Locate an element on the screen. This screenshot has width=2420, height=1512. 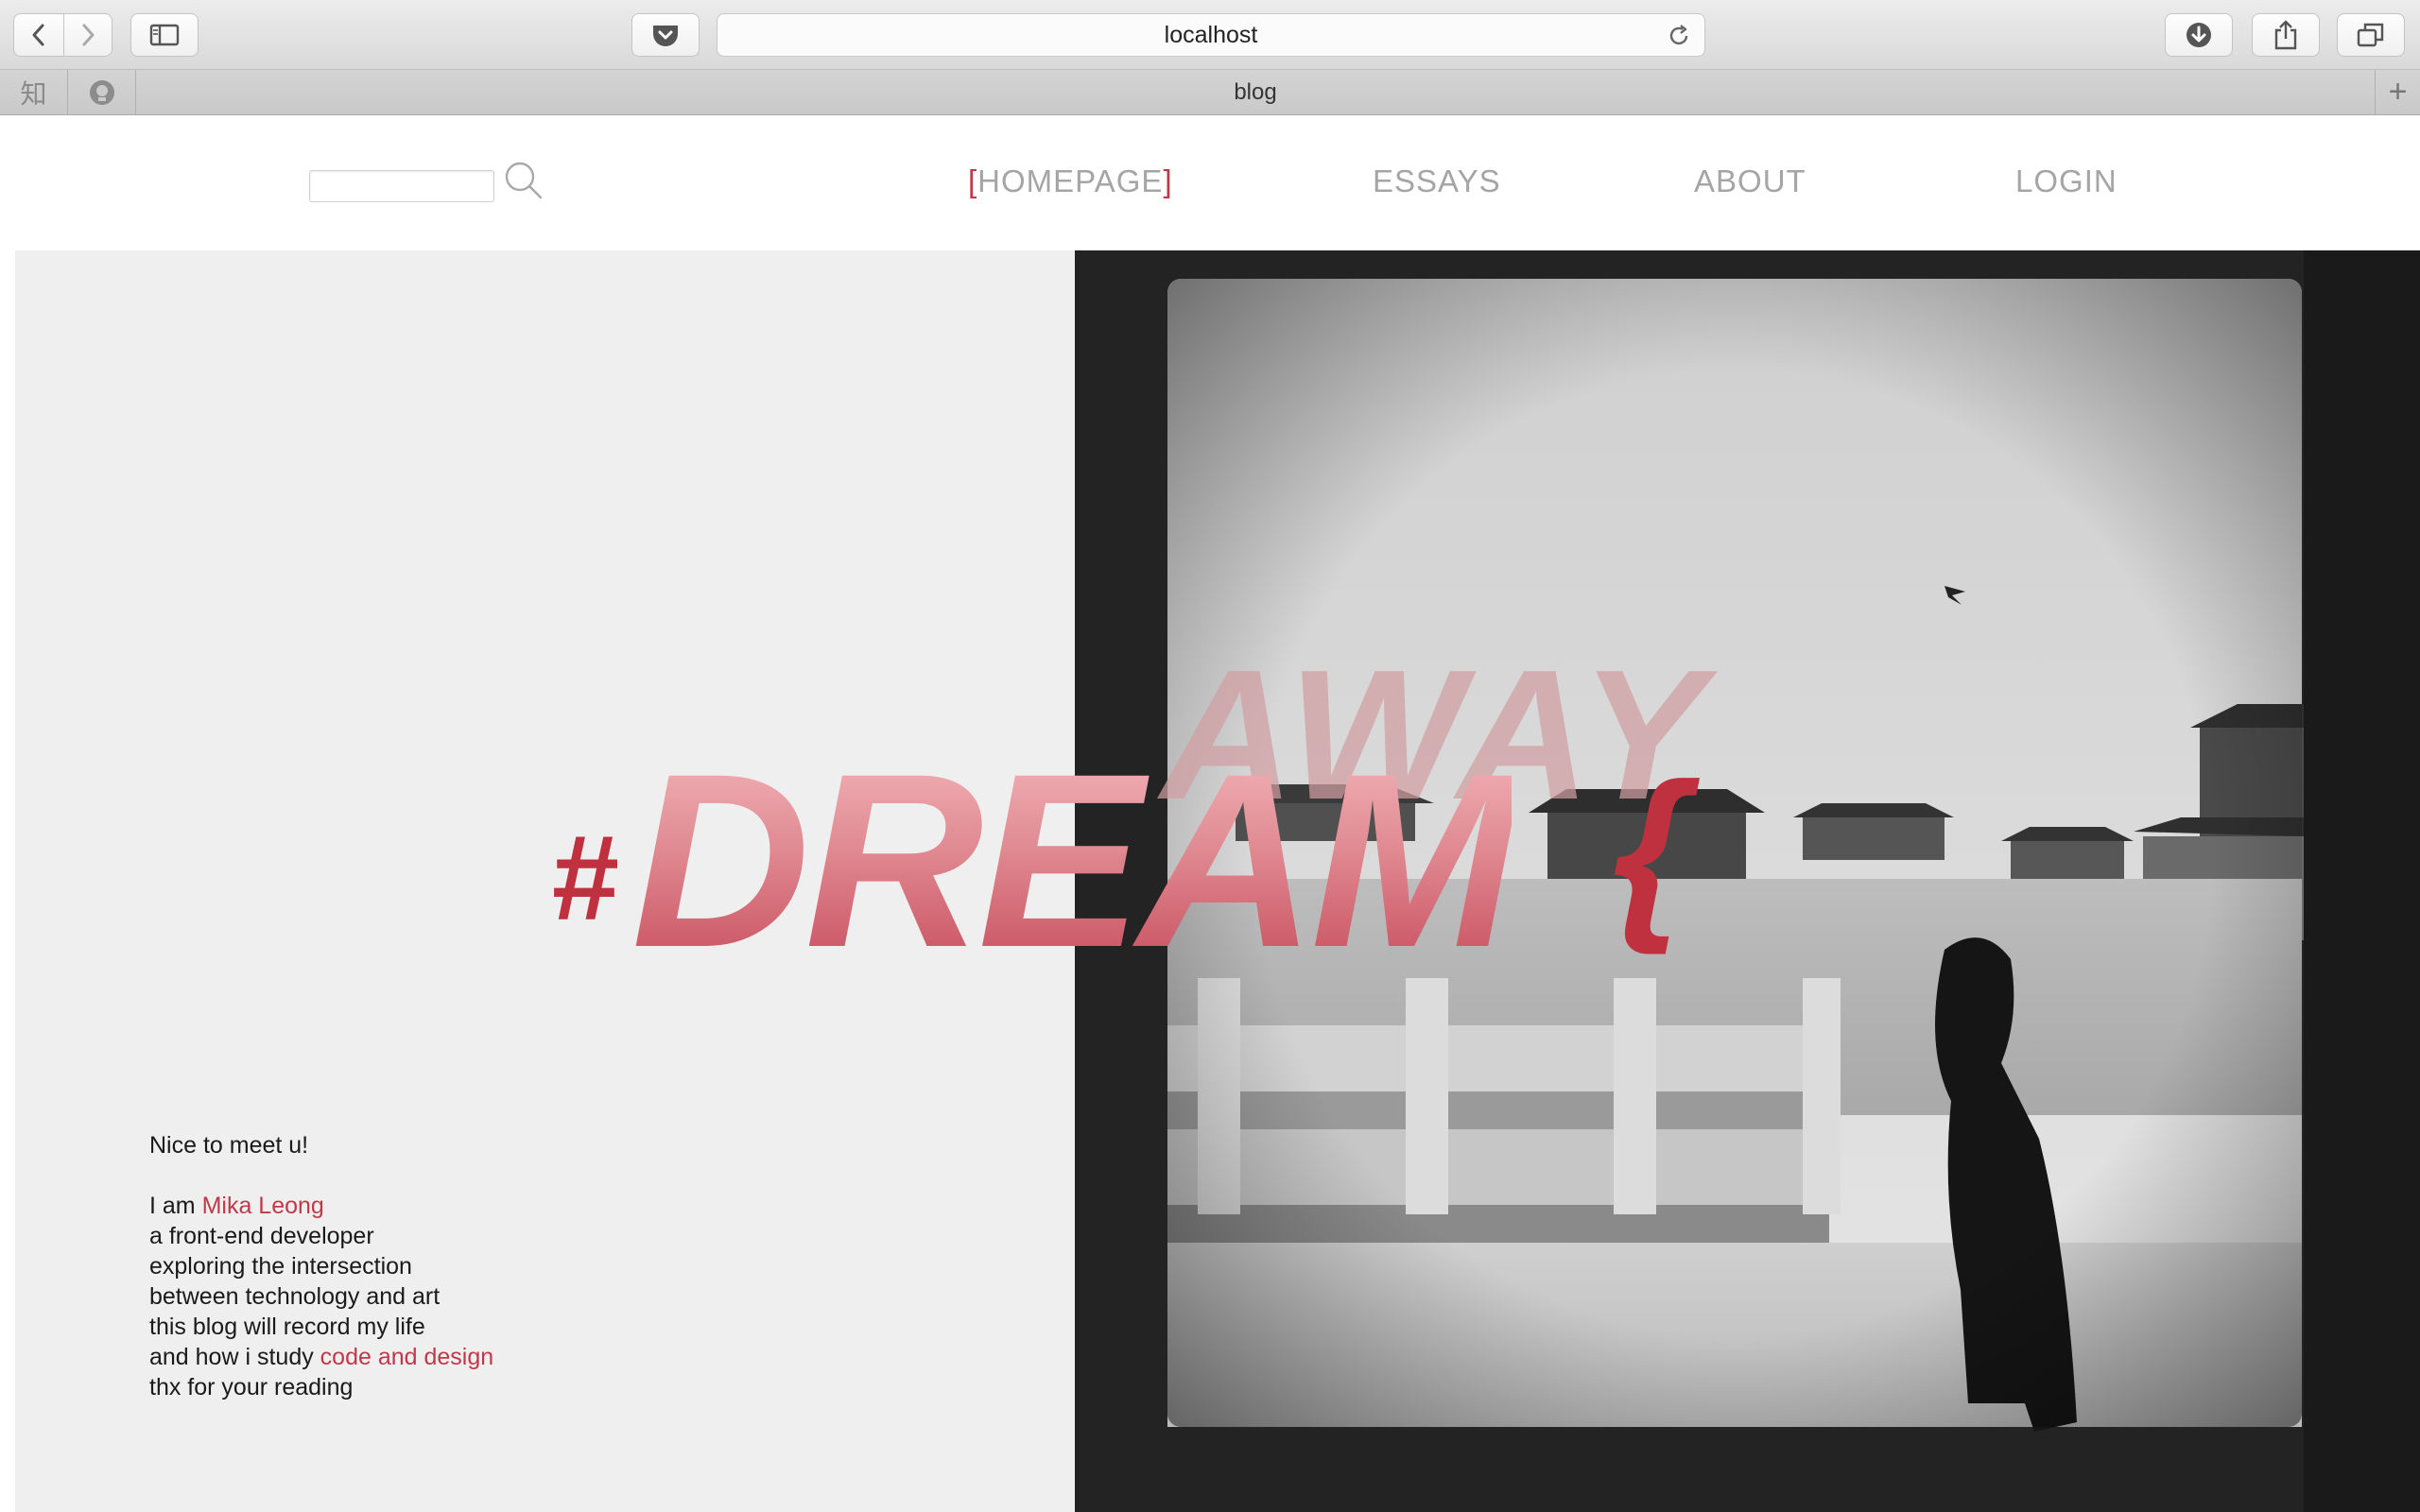
search-icon is located at coordinates (523, 180).